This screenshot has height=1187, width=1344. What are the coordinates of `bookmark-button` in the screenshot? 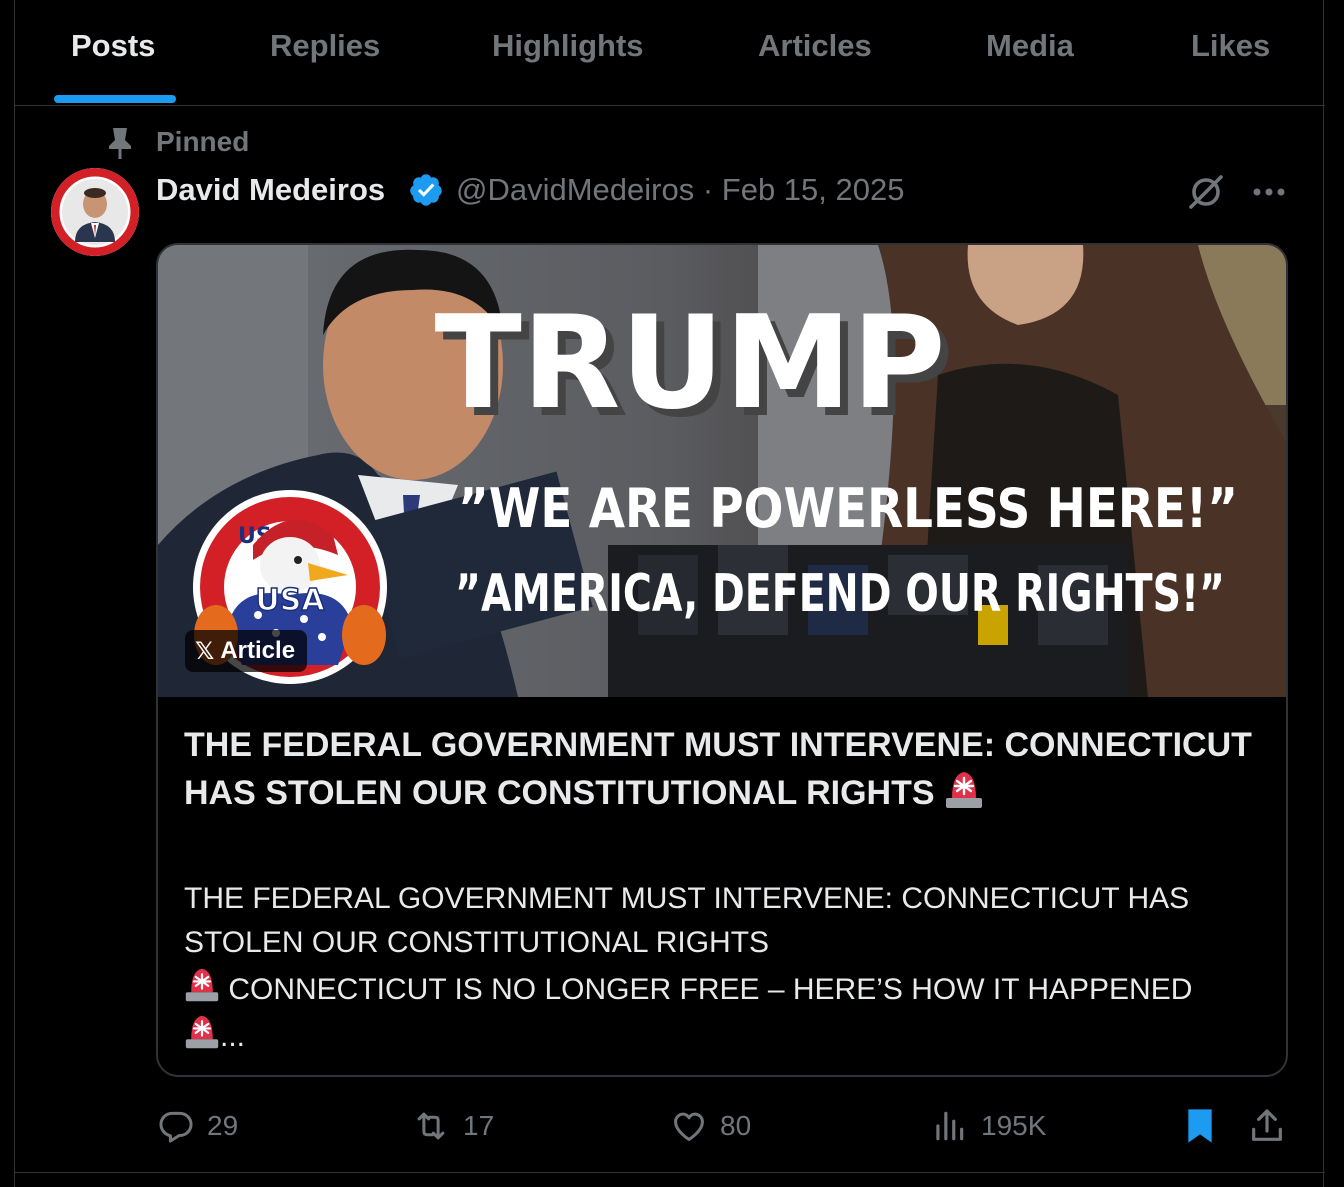 It's located at (1200, 1126).